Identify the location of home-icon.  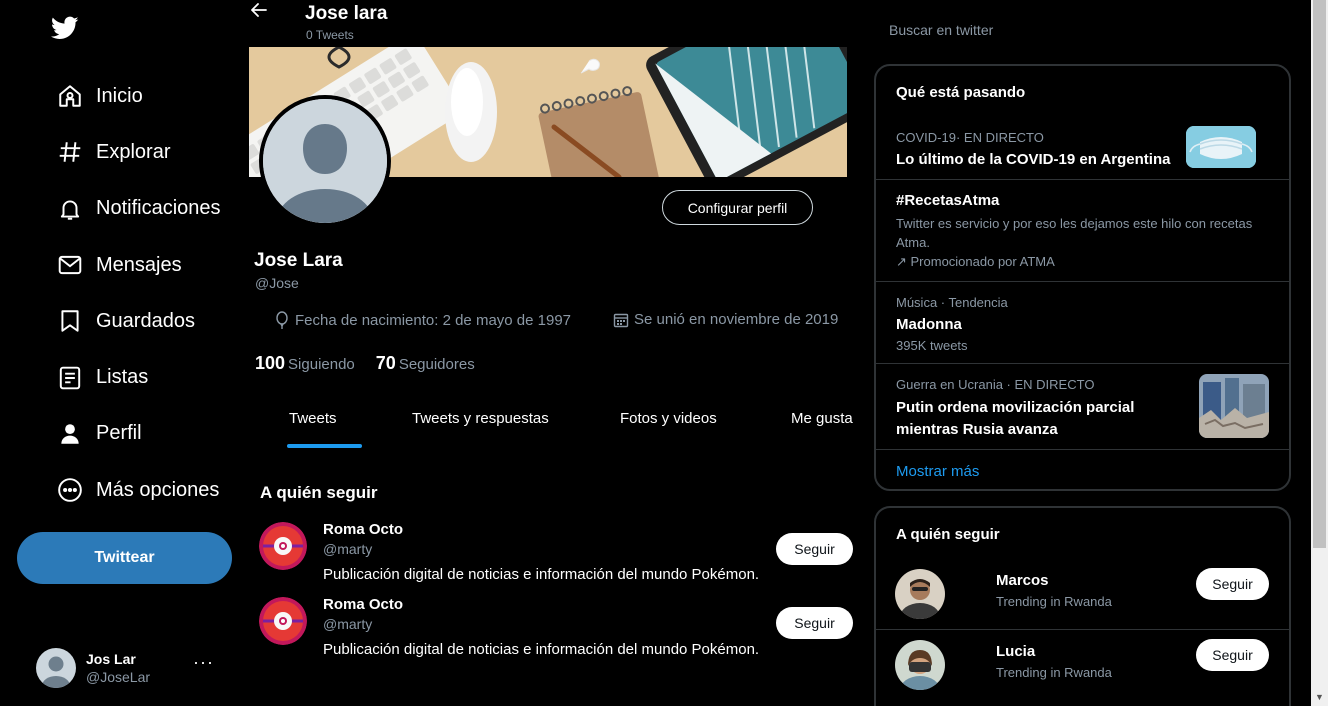
(70, 96).